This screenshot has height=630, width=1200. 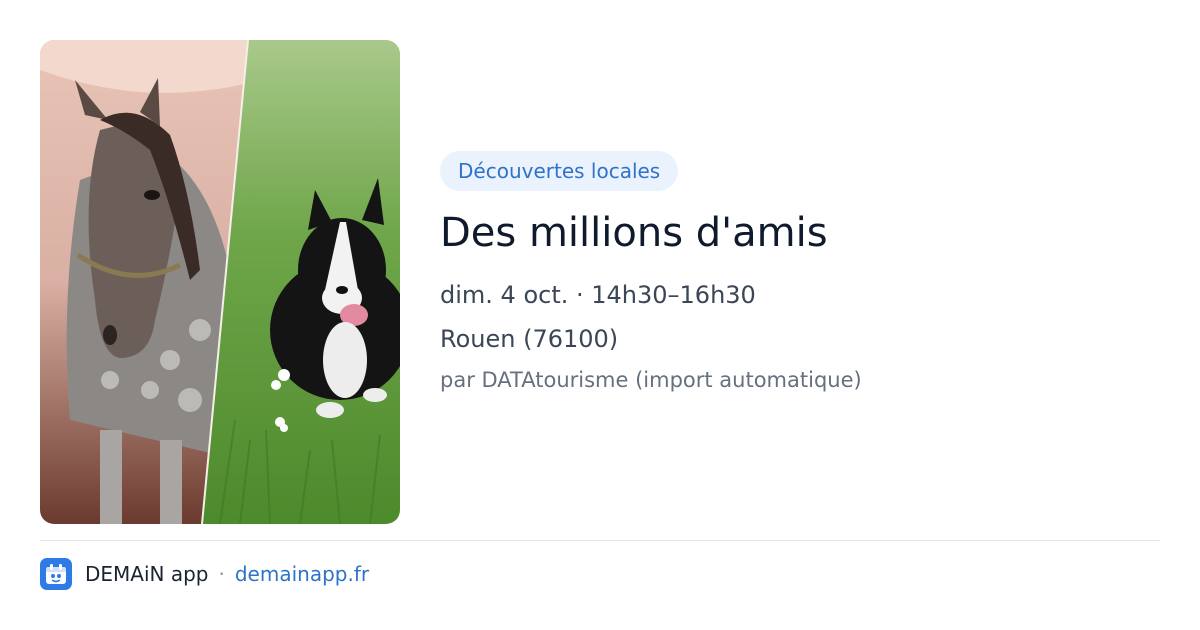 What do you see at coordinates (302, 574) in the screenshot?
I see `app-website-link: demainapp.fr` at bounding box center [302, 574].